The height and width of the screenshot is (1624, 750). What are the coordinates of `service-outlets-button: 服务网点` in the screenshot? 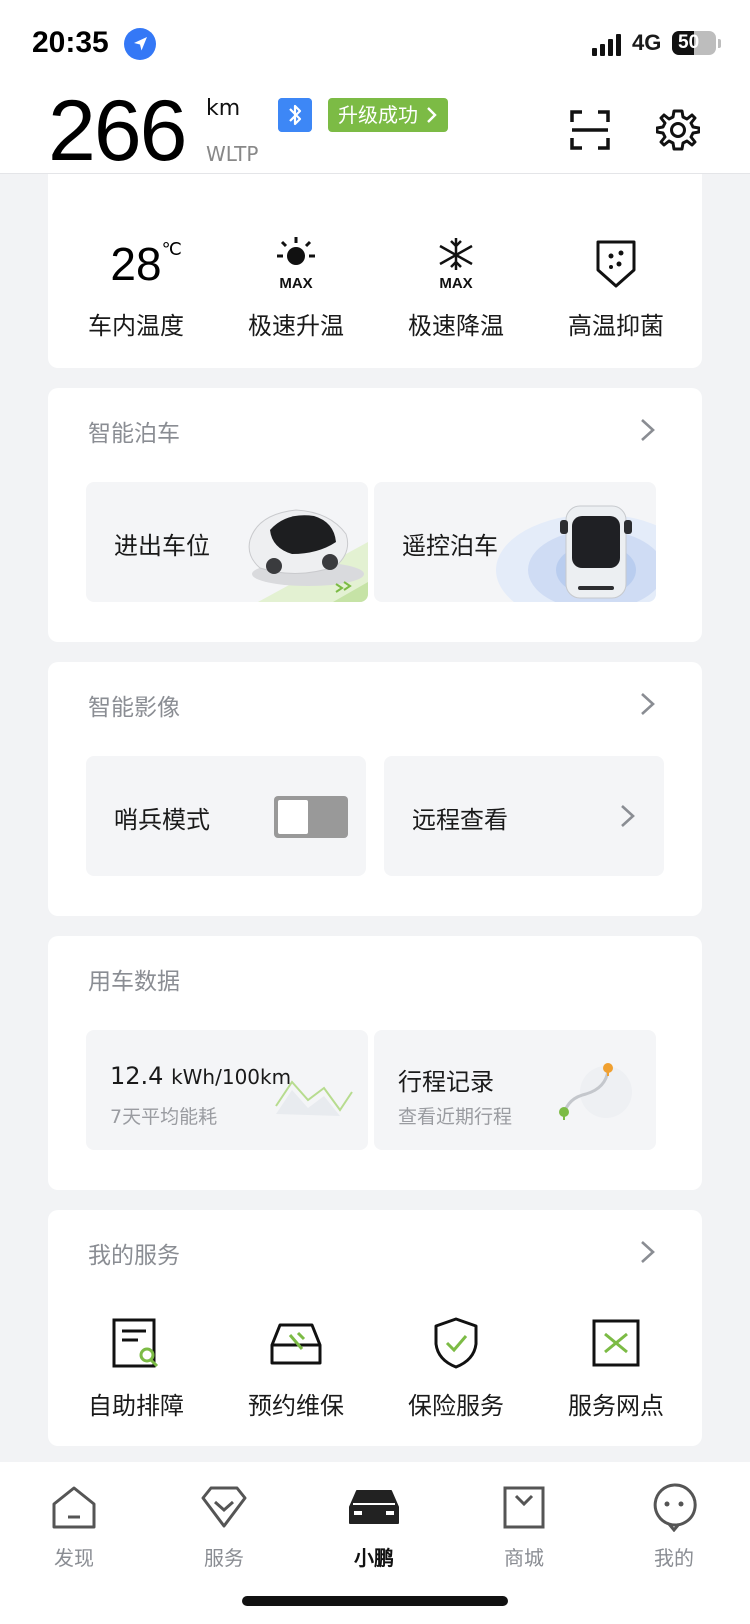 It's located at (616, 1367).